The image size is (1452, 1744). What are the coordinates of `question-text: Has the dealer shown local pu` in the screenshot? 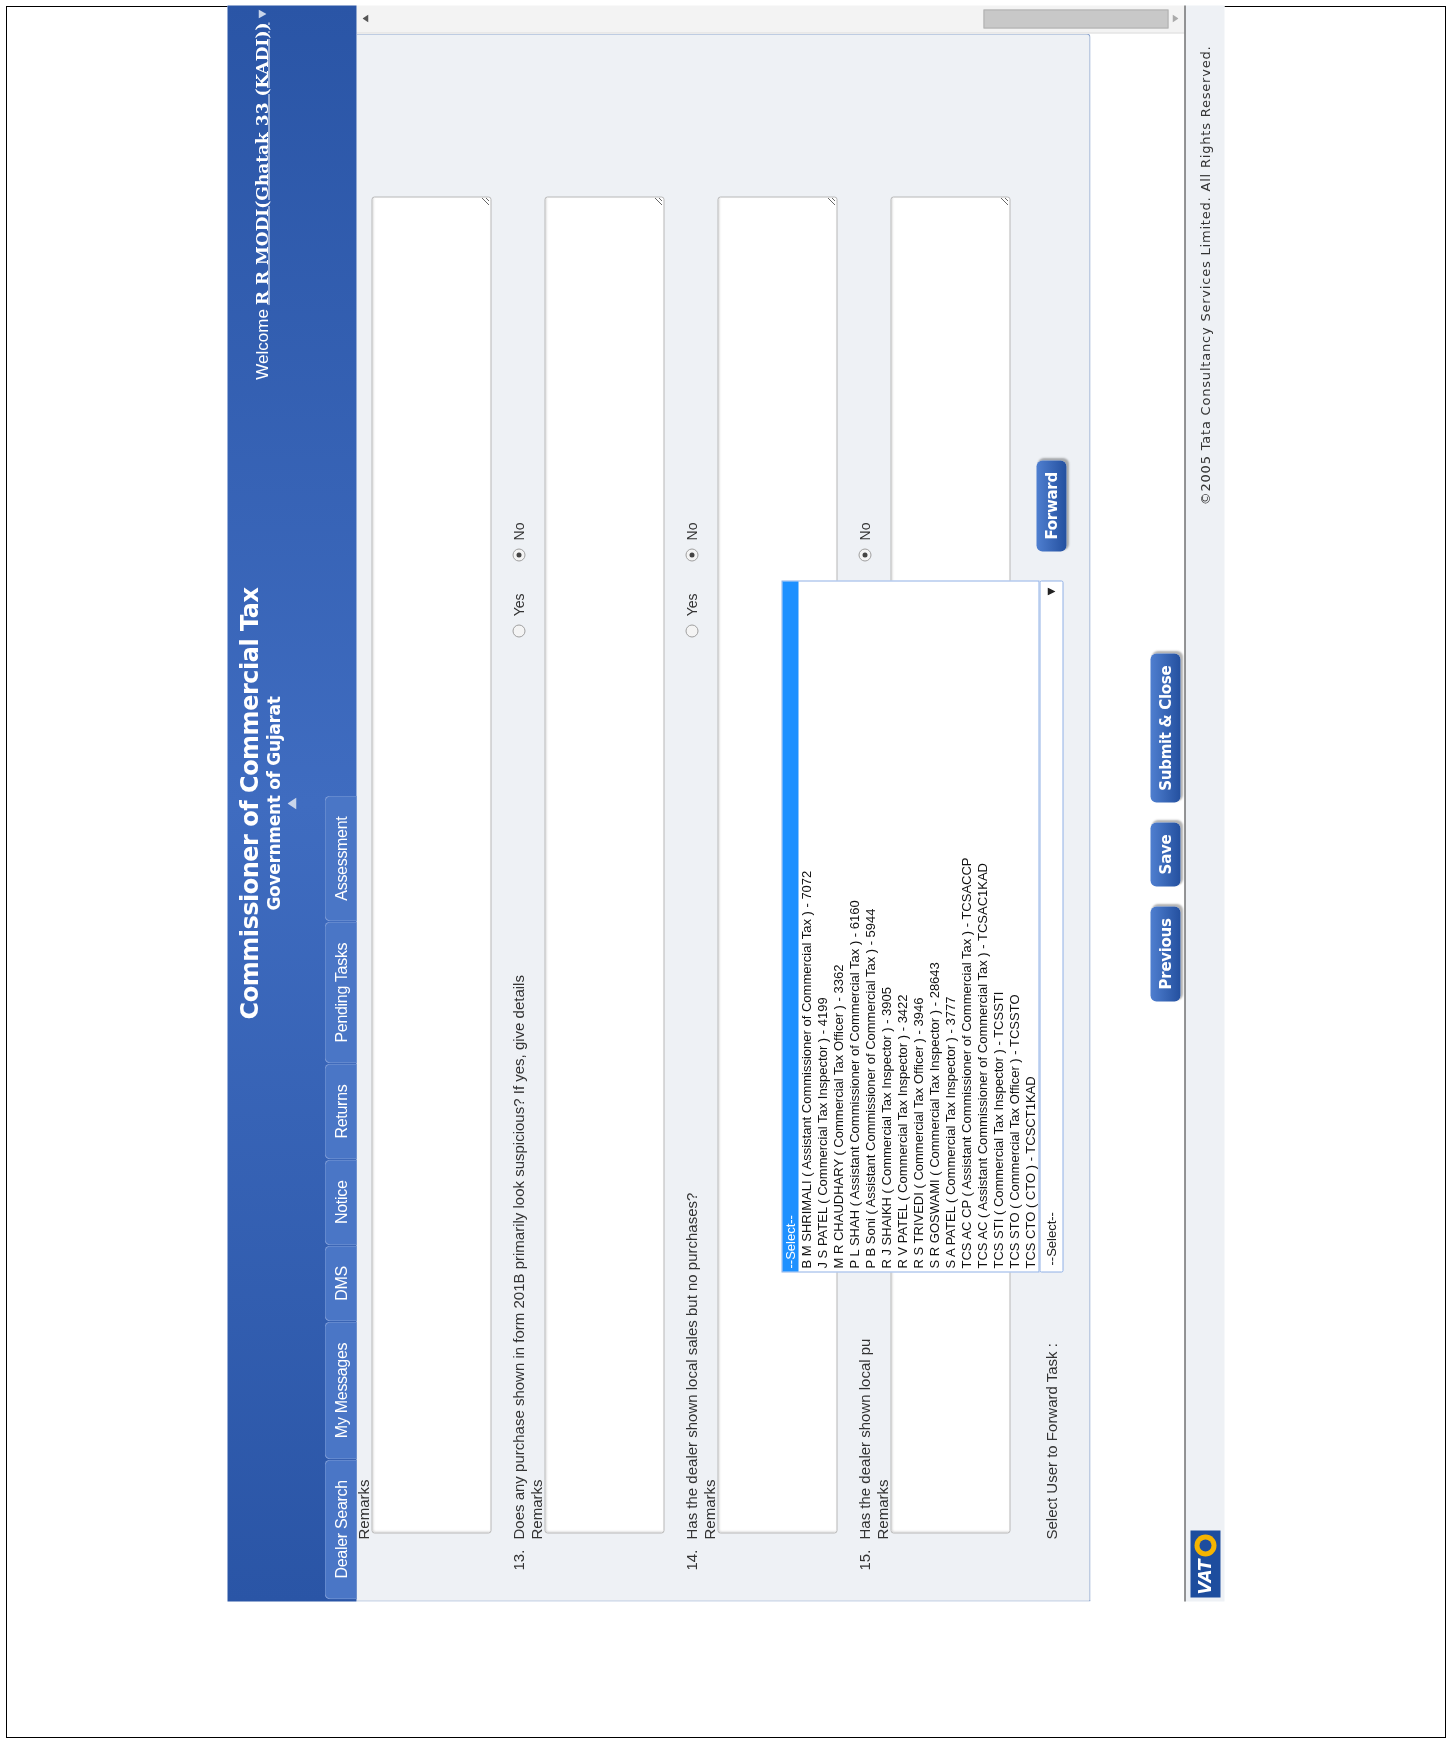 It's located at (864, 1439).